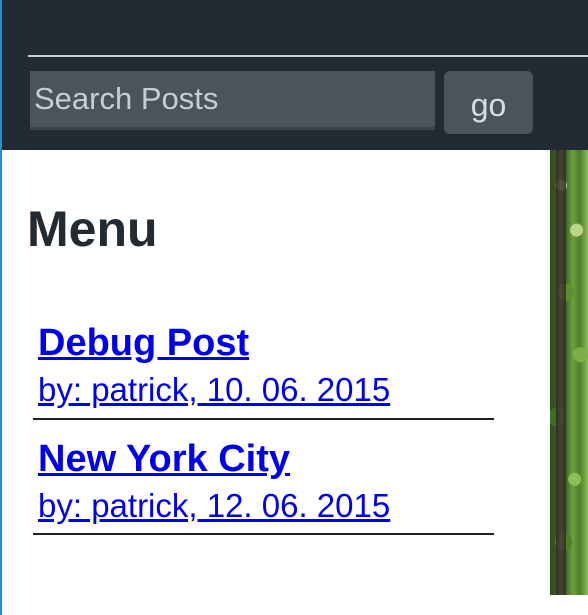 This screenshot has height=615, width=588. Describe the element at coordinates (143, 343) in the screenshot. I see `post-title-link: Debug Post` at that location.